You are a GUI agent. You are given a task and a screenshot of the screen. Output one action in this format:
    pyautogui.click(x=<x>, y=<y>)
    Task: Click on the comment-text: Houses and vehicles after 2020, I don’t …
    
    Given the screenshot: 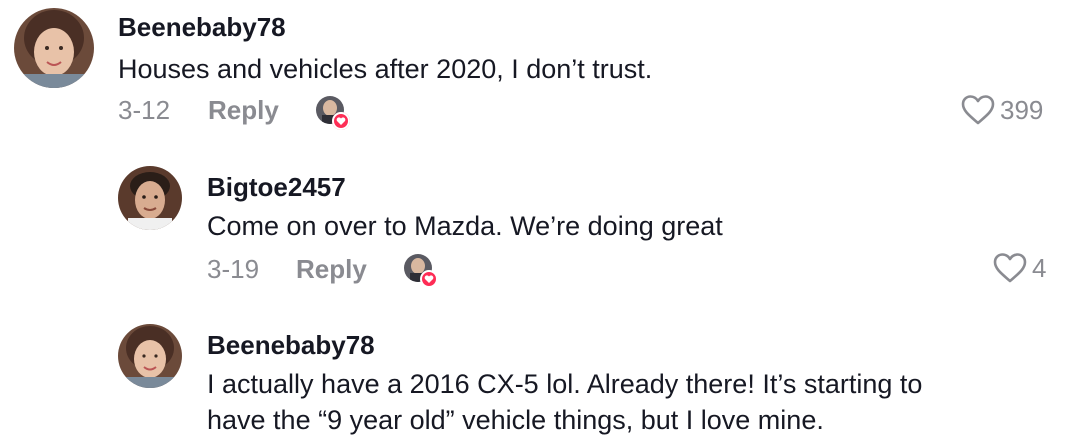 What is the action you would take?
    pyautogui.click(x=385, y=69)
    